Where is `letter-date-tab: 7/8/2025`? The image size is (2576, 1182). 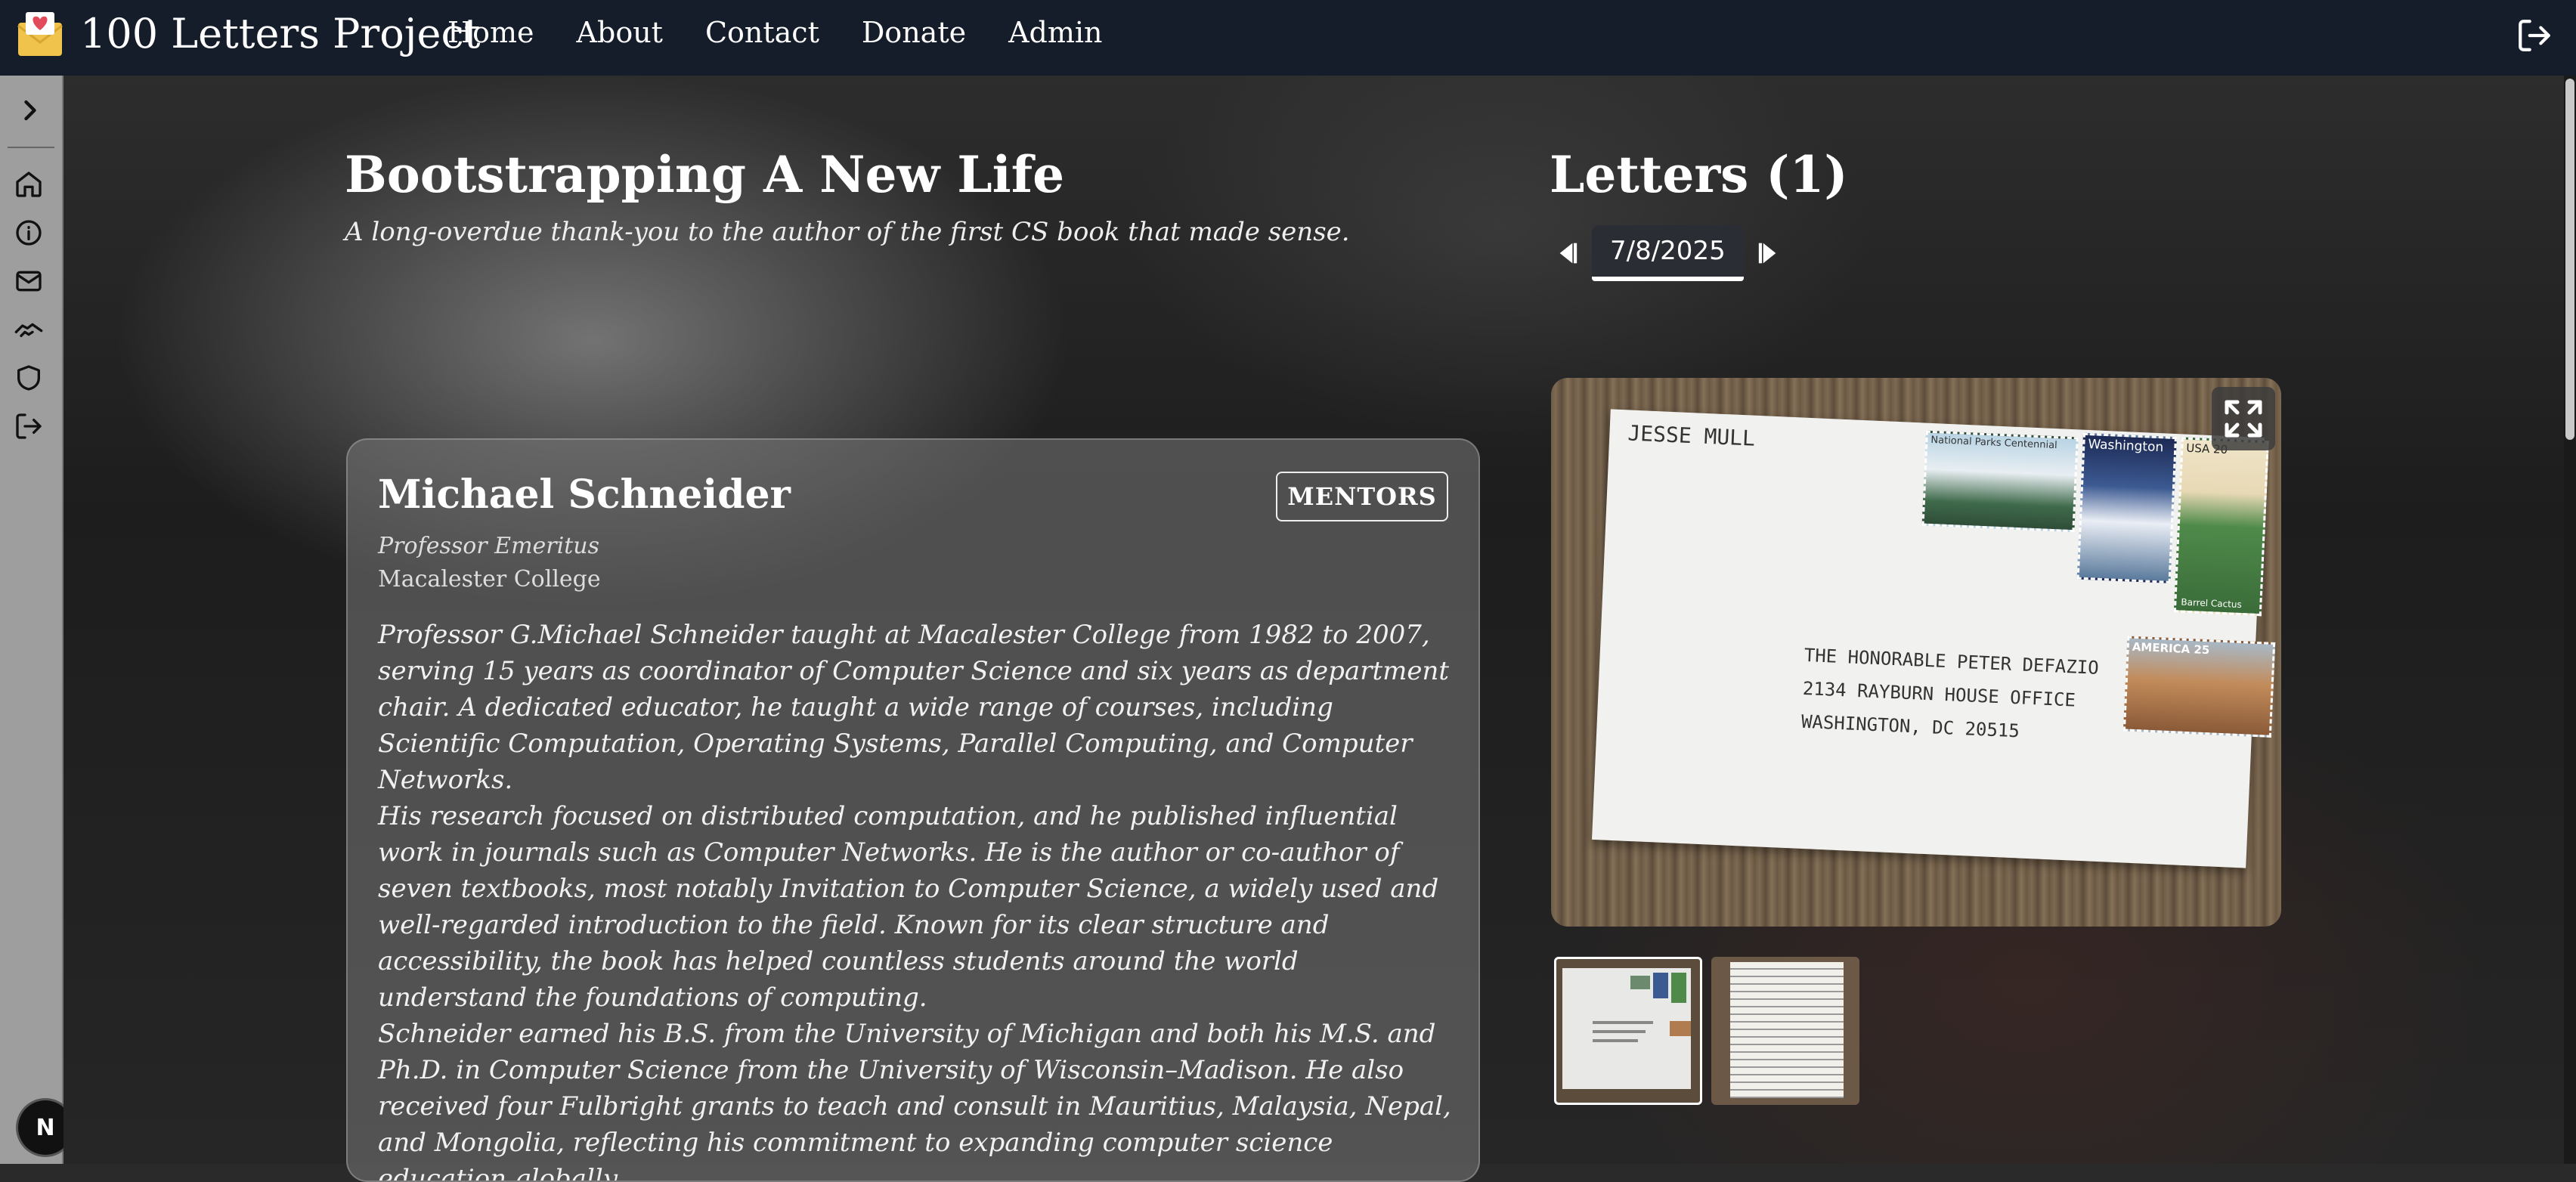
letter-date-tab: 7/8/2025 is located at coordinates (1668, 253).